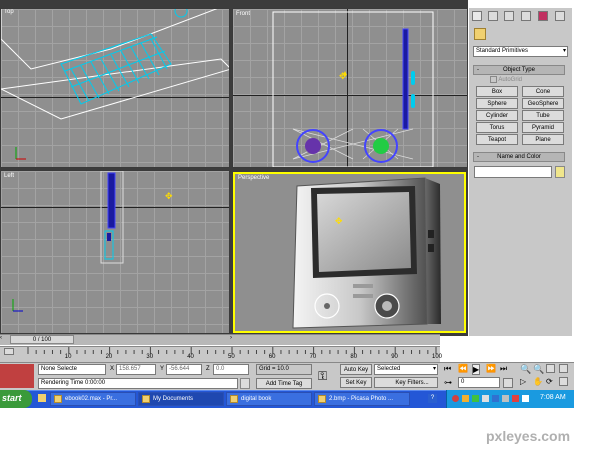 Image resolution: width=600 pixels, height=450 pixels. What do you see at coordinates (234, 339) in the screenshot?
I see `time-slider-next: ›` at bounding box center [234, 339].